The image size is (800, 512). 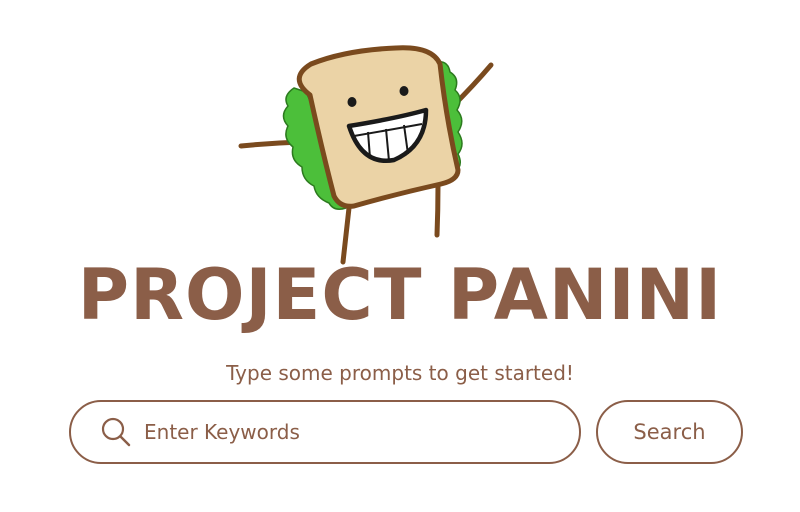 What do you see at coordinates (669, 432) in the screenshot?
I see `search-button: Search` at bounding box center [669, 432].